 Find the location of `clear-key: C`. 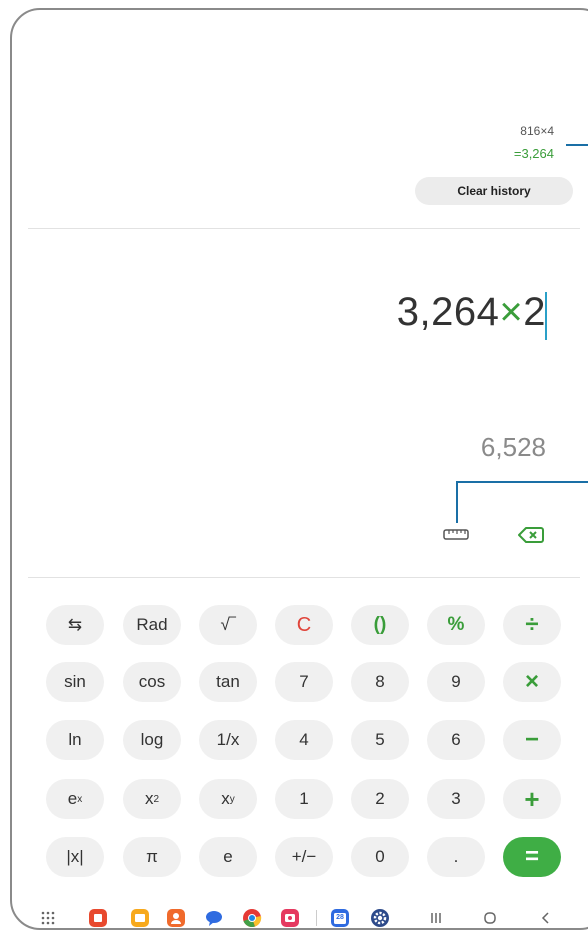

clear-key: C is located at coordinates (304, 625).